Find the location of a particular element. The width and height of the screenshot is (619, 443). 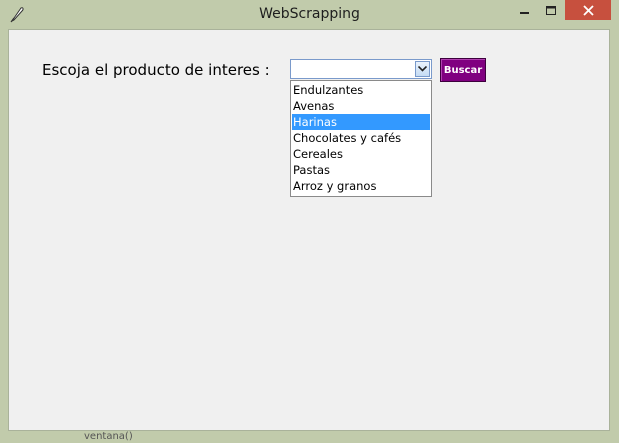

dropdown-option-cereales: Cereales is located at coordinates (361, 154).